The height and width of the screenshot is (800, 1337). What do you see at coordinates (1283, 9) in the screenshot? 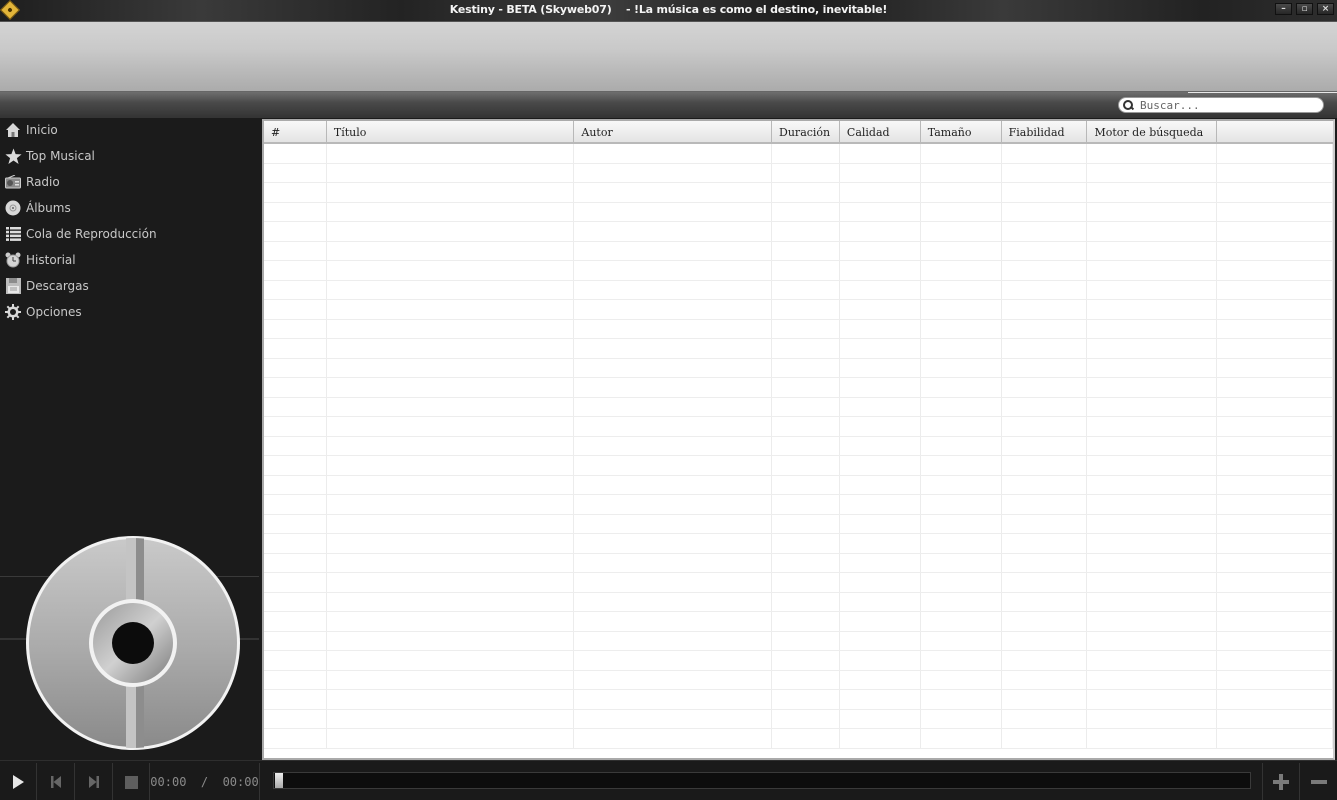
I see `minimize-button: –` at bounding box center [1283, 9].